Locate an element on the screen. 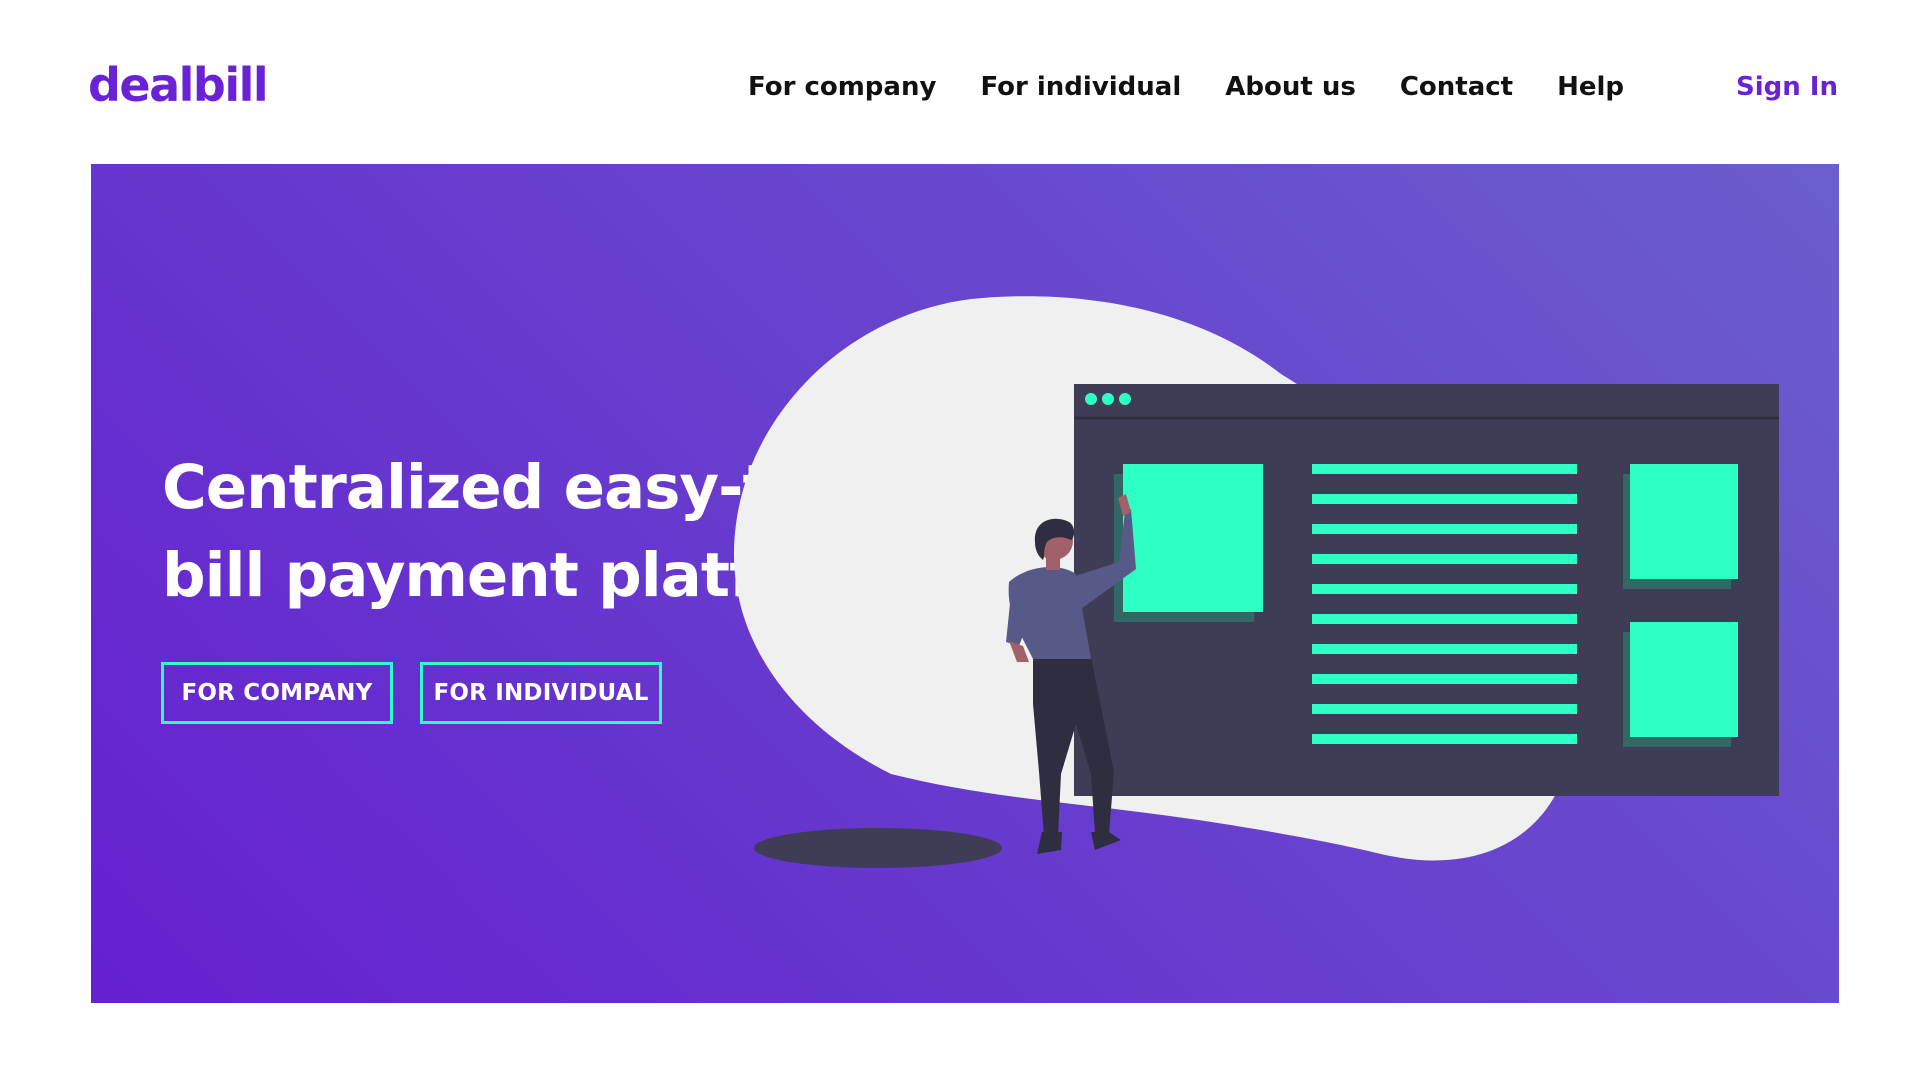  browser-window is located at coordinates (1426, 590).